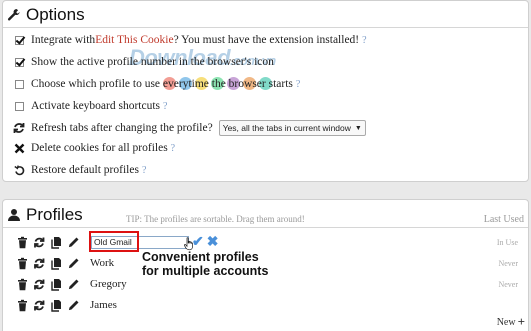 Image resolution: width=531 pixels, height=331 pixels. Describe the element at coordinates (114, 241) in the screenshot. I see `annotation-highlight-box` at that location.